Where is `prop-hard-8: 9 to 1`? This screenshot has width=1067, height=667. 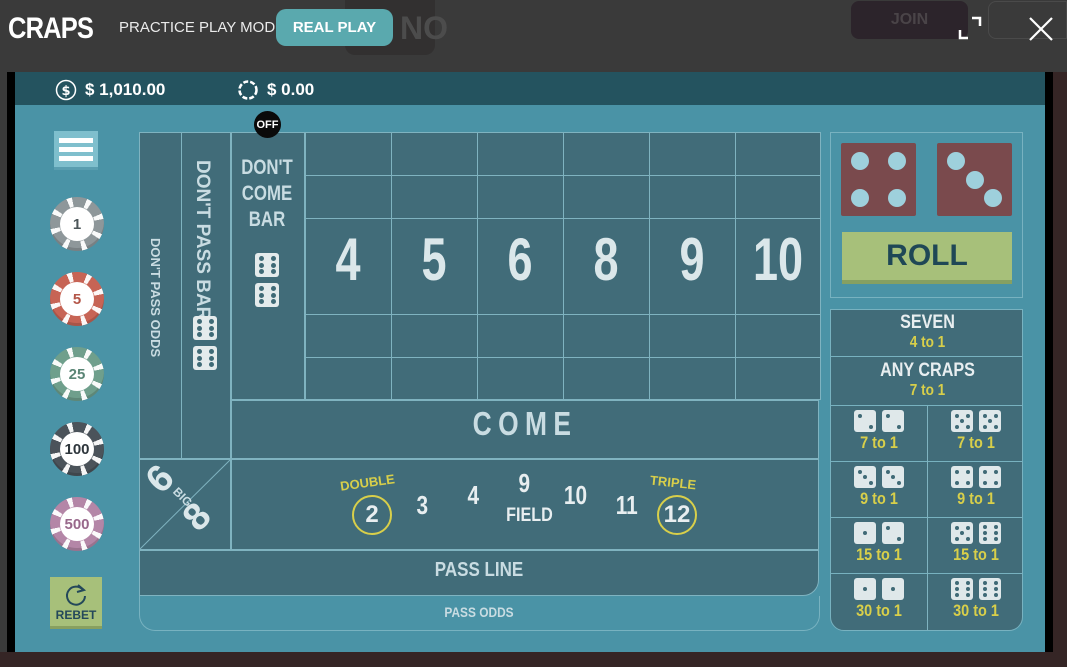 prop-hard-8: 9 to 1 is located at coordinates (975, 490).